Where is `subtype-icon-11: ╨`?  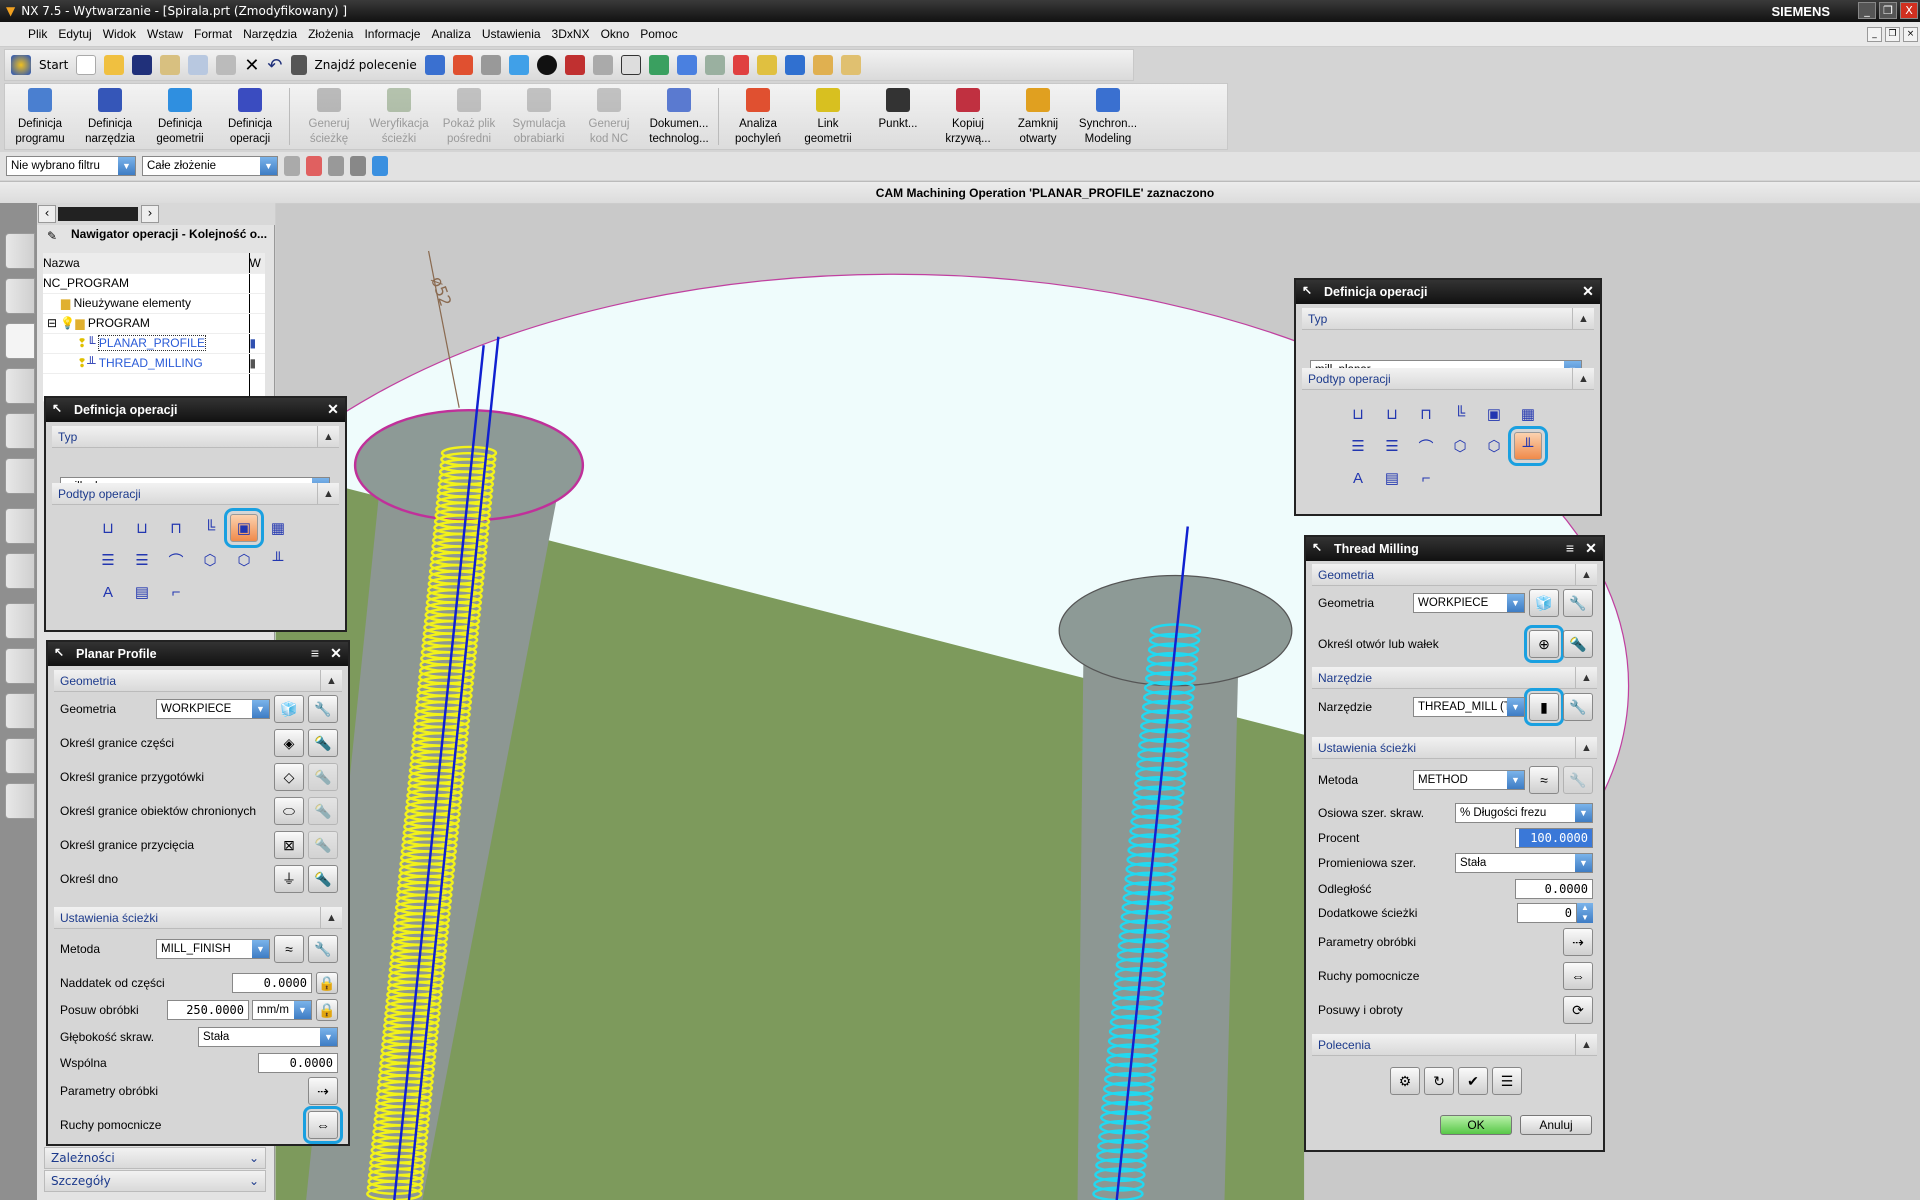 subtype-icon-11: ╨ is located at coordinates (1528, 446).